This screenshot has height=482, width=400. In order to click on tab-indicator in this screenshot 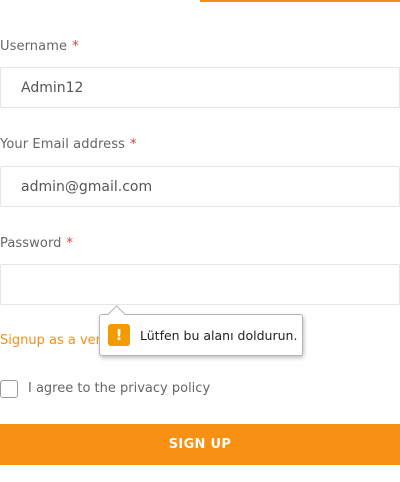, I will do `click(300, 1)`.